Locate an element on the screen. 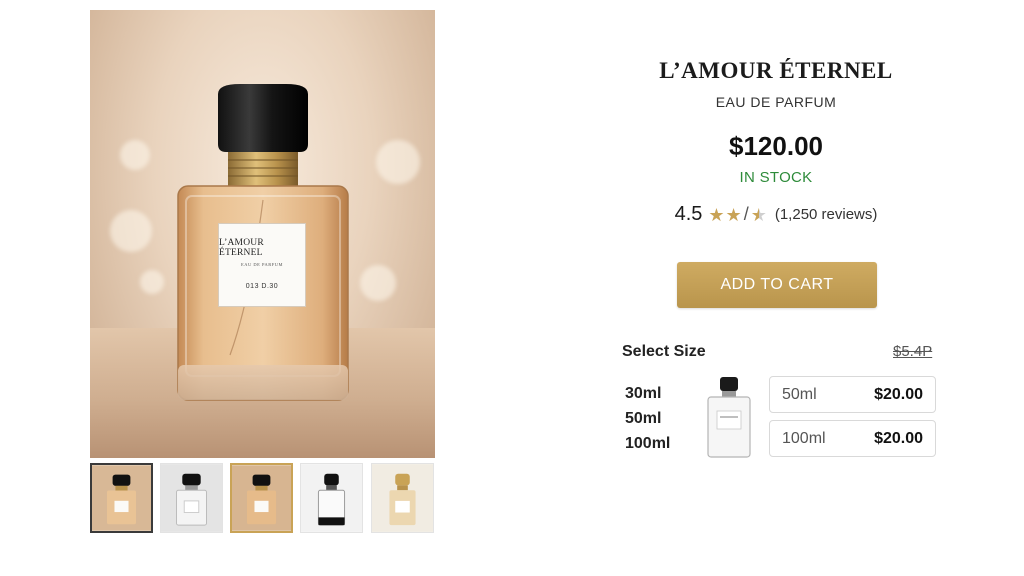 This screenshot has width=1024, height=576. size-option-100ml: 100ml $20.00 is located at coordinates (852, 438).